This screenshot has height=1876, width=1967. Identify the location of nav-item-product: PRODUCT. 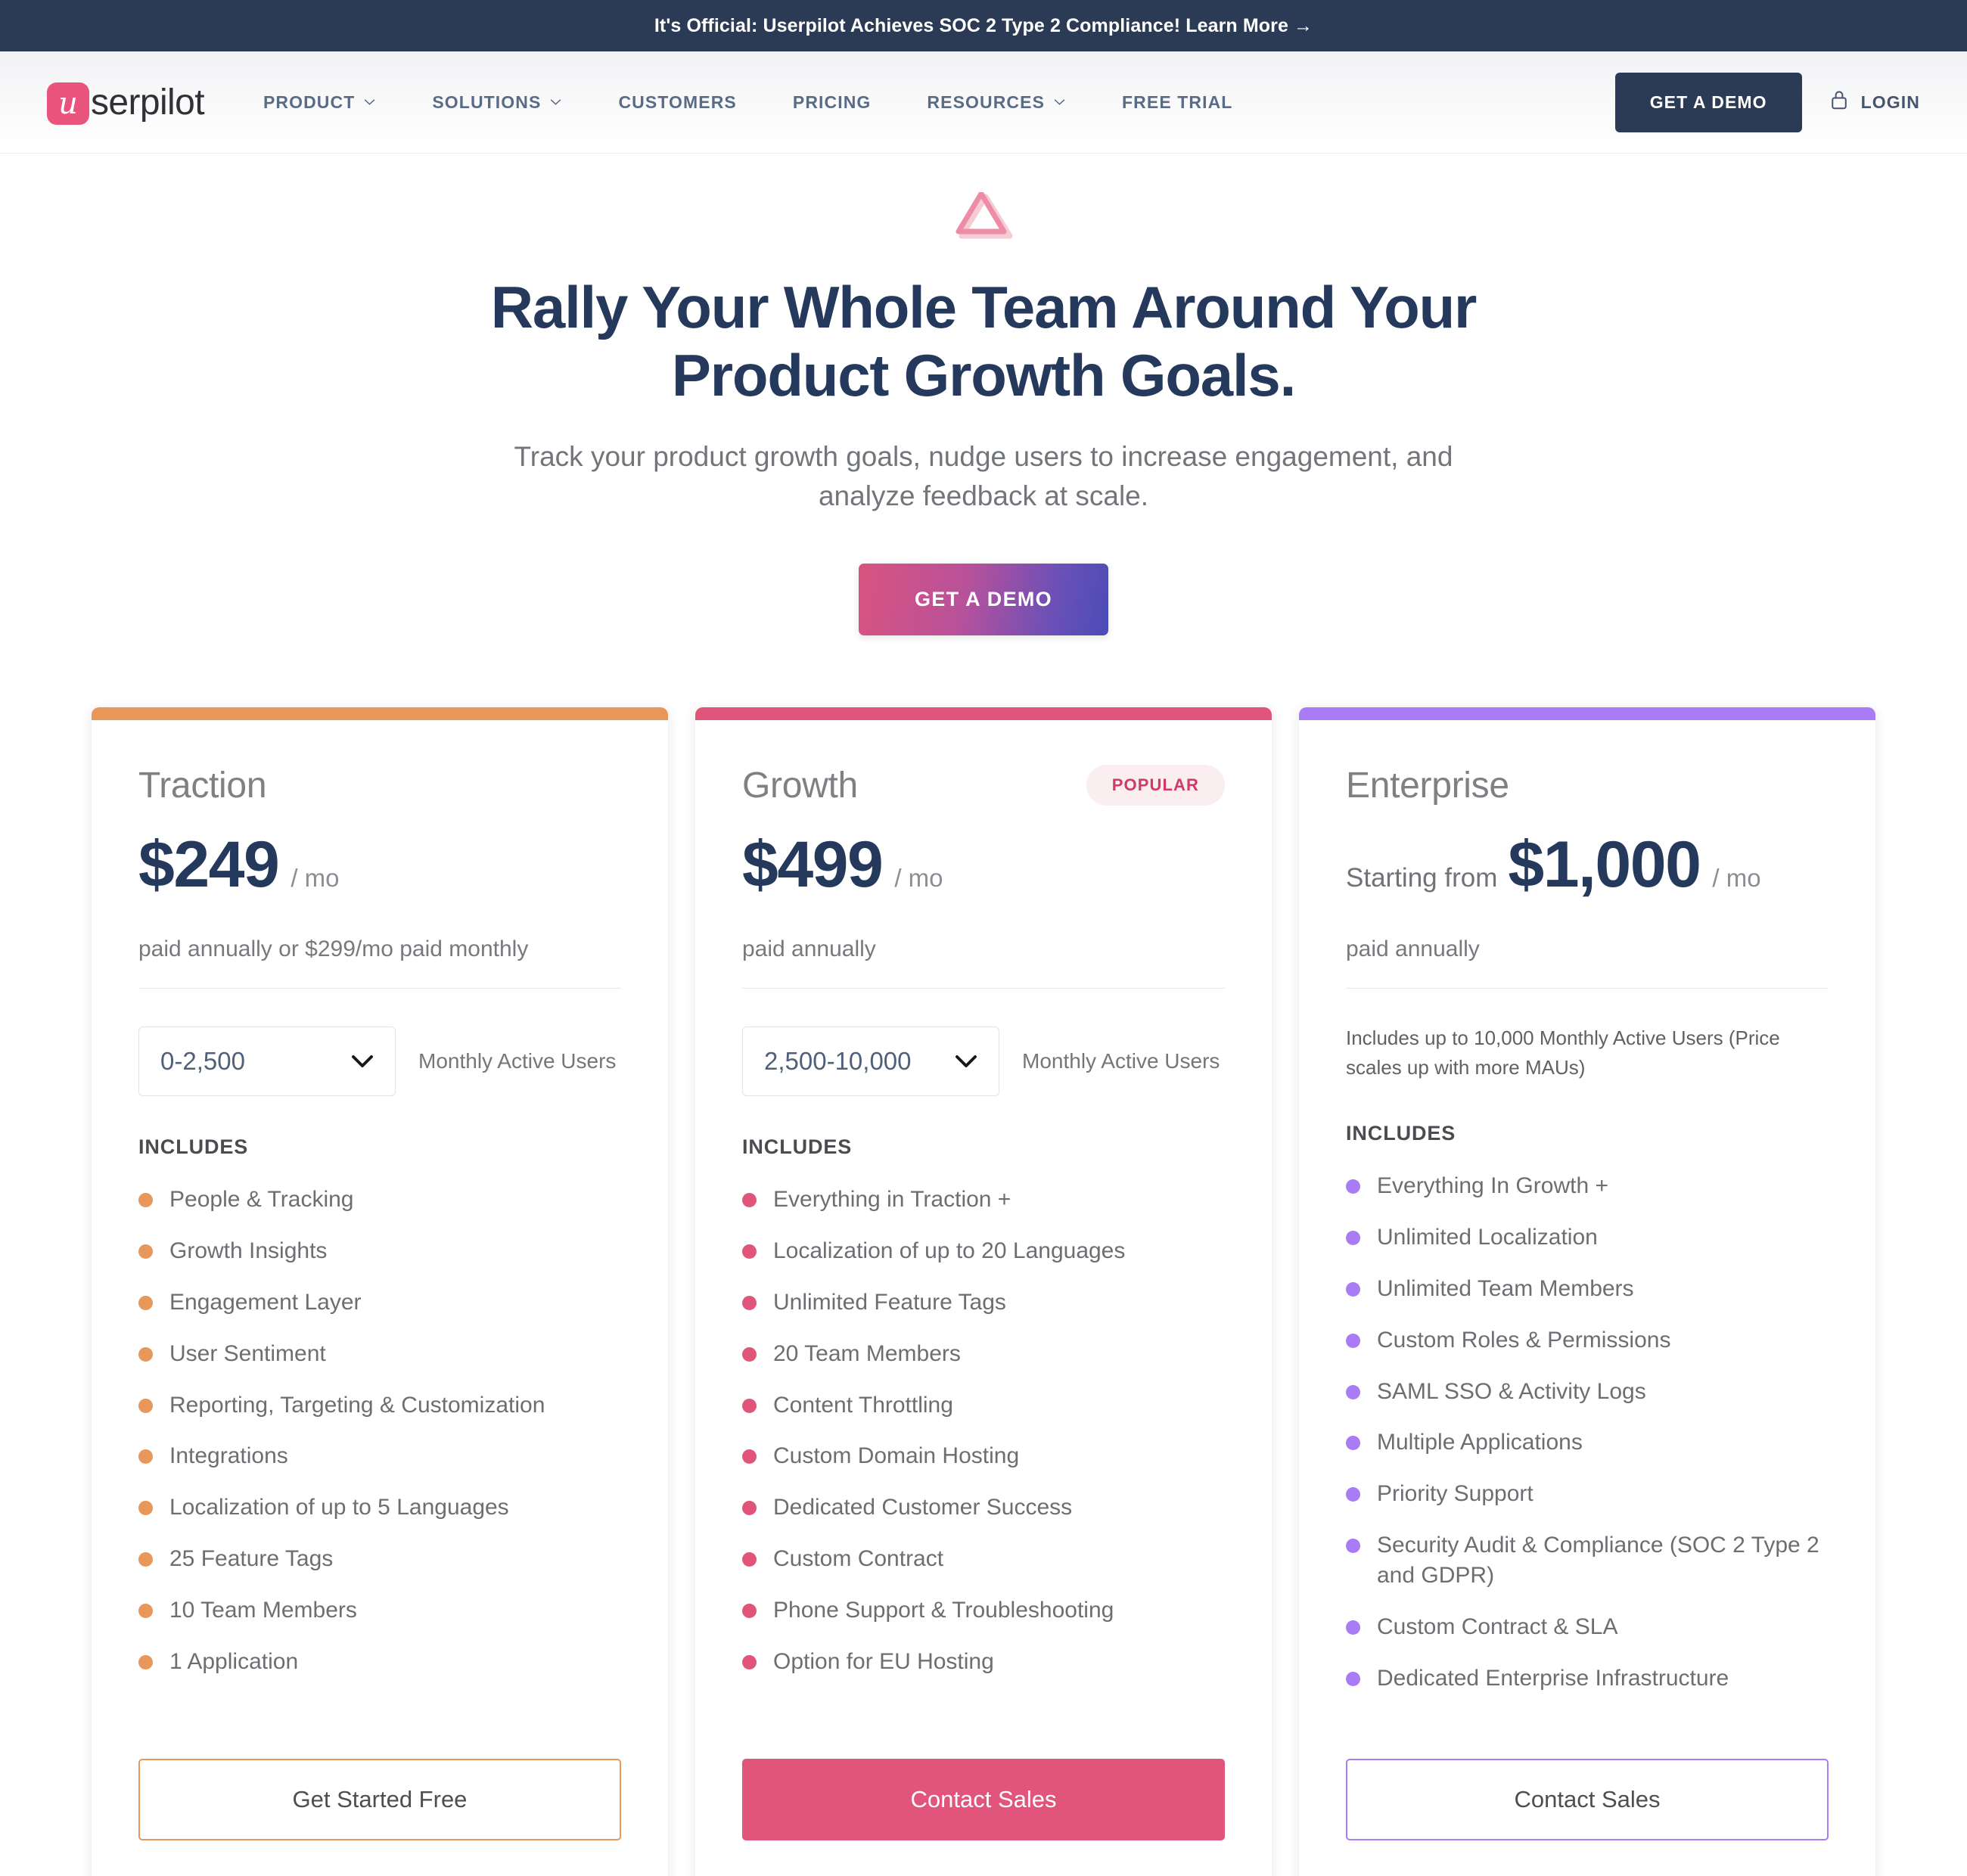
(319, 102).